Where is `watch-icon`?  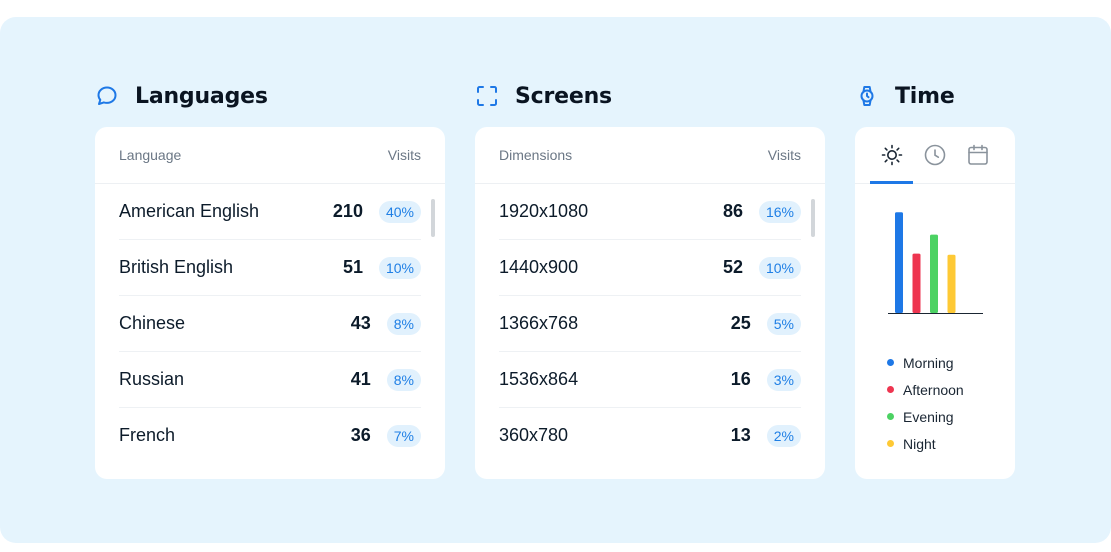 watch-icon is located at coordinates (867, 96).